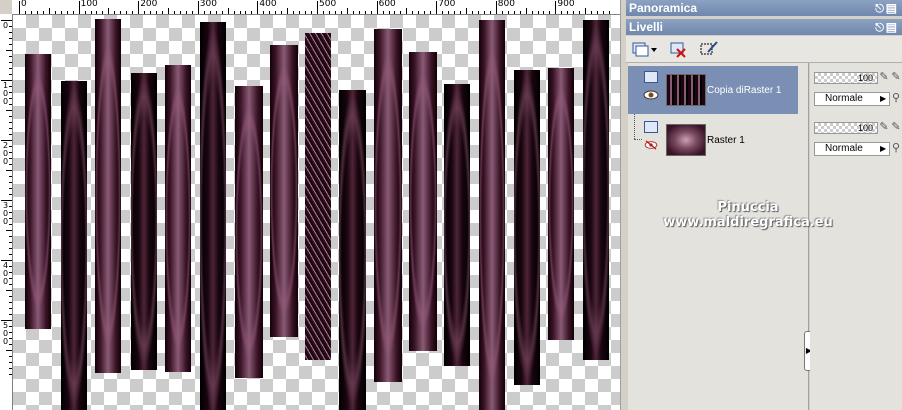 Image resolution: width=902 pixels, height=410 pixels. I want to click on delete-layer-button, so click(679, 49).